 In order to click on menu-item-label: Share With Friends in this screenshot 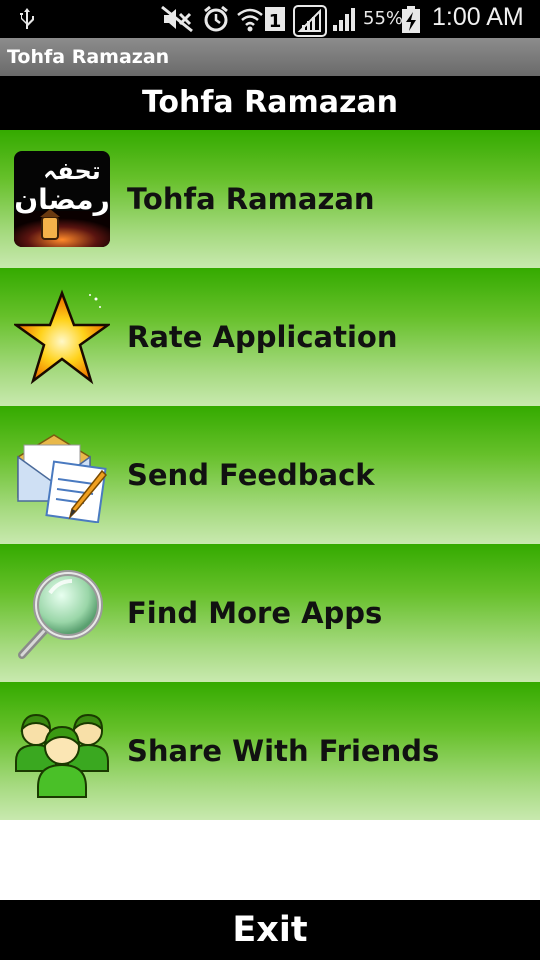, I will do `click(283, 751)`.